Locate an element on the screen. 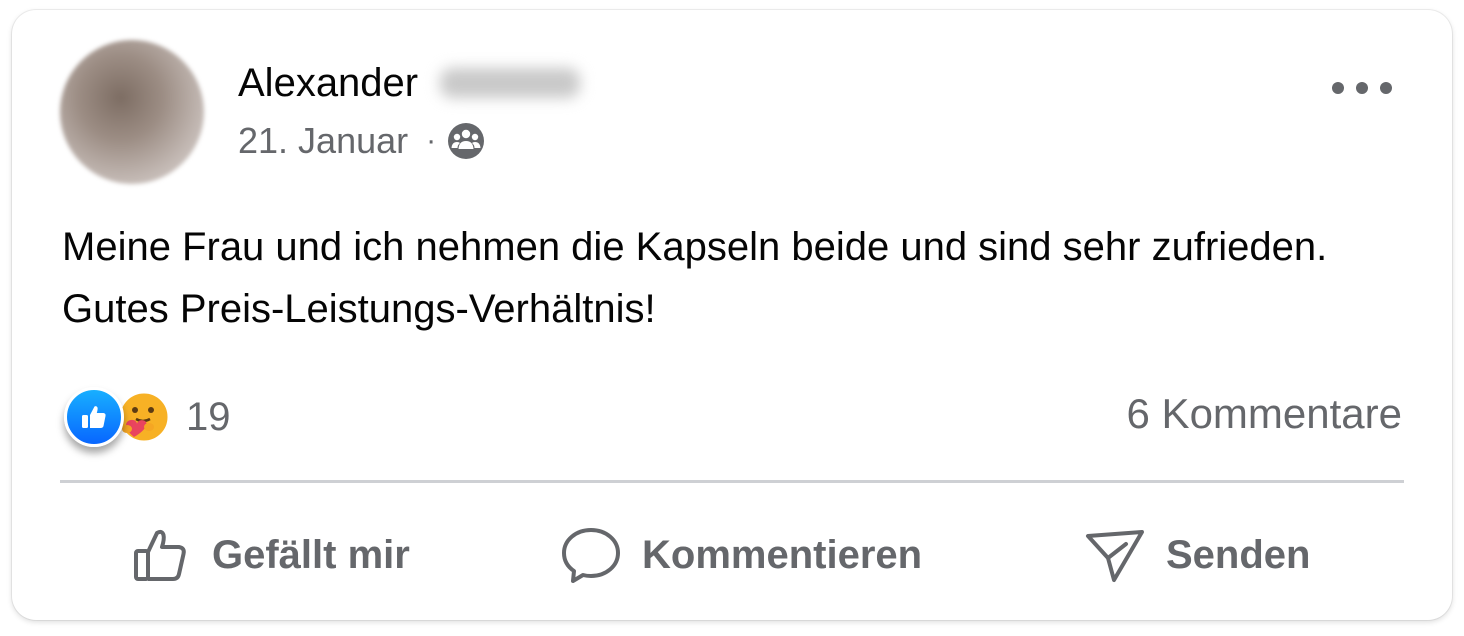 Image resolution: width=1464 pixels, height=636 pixels. divider is located at coordinates (732, 481).